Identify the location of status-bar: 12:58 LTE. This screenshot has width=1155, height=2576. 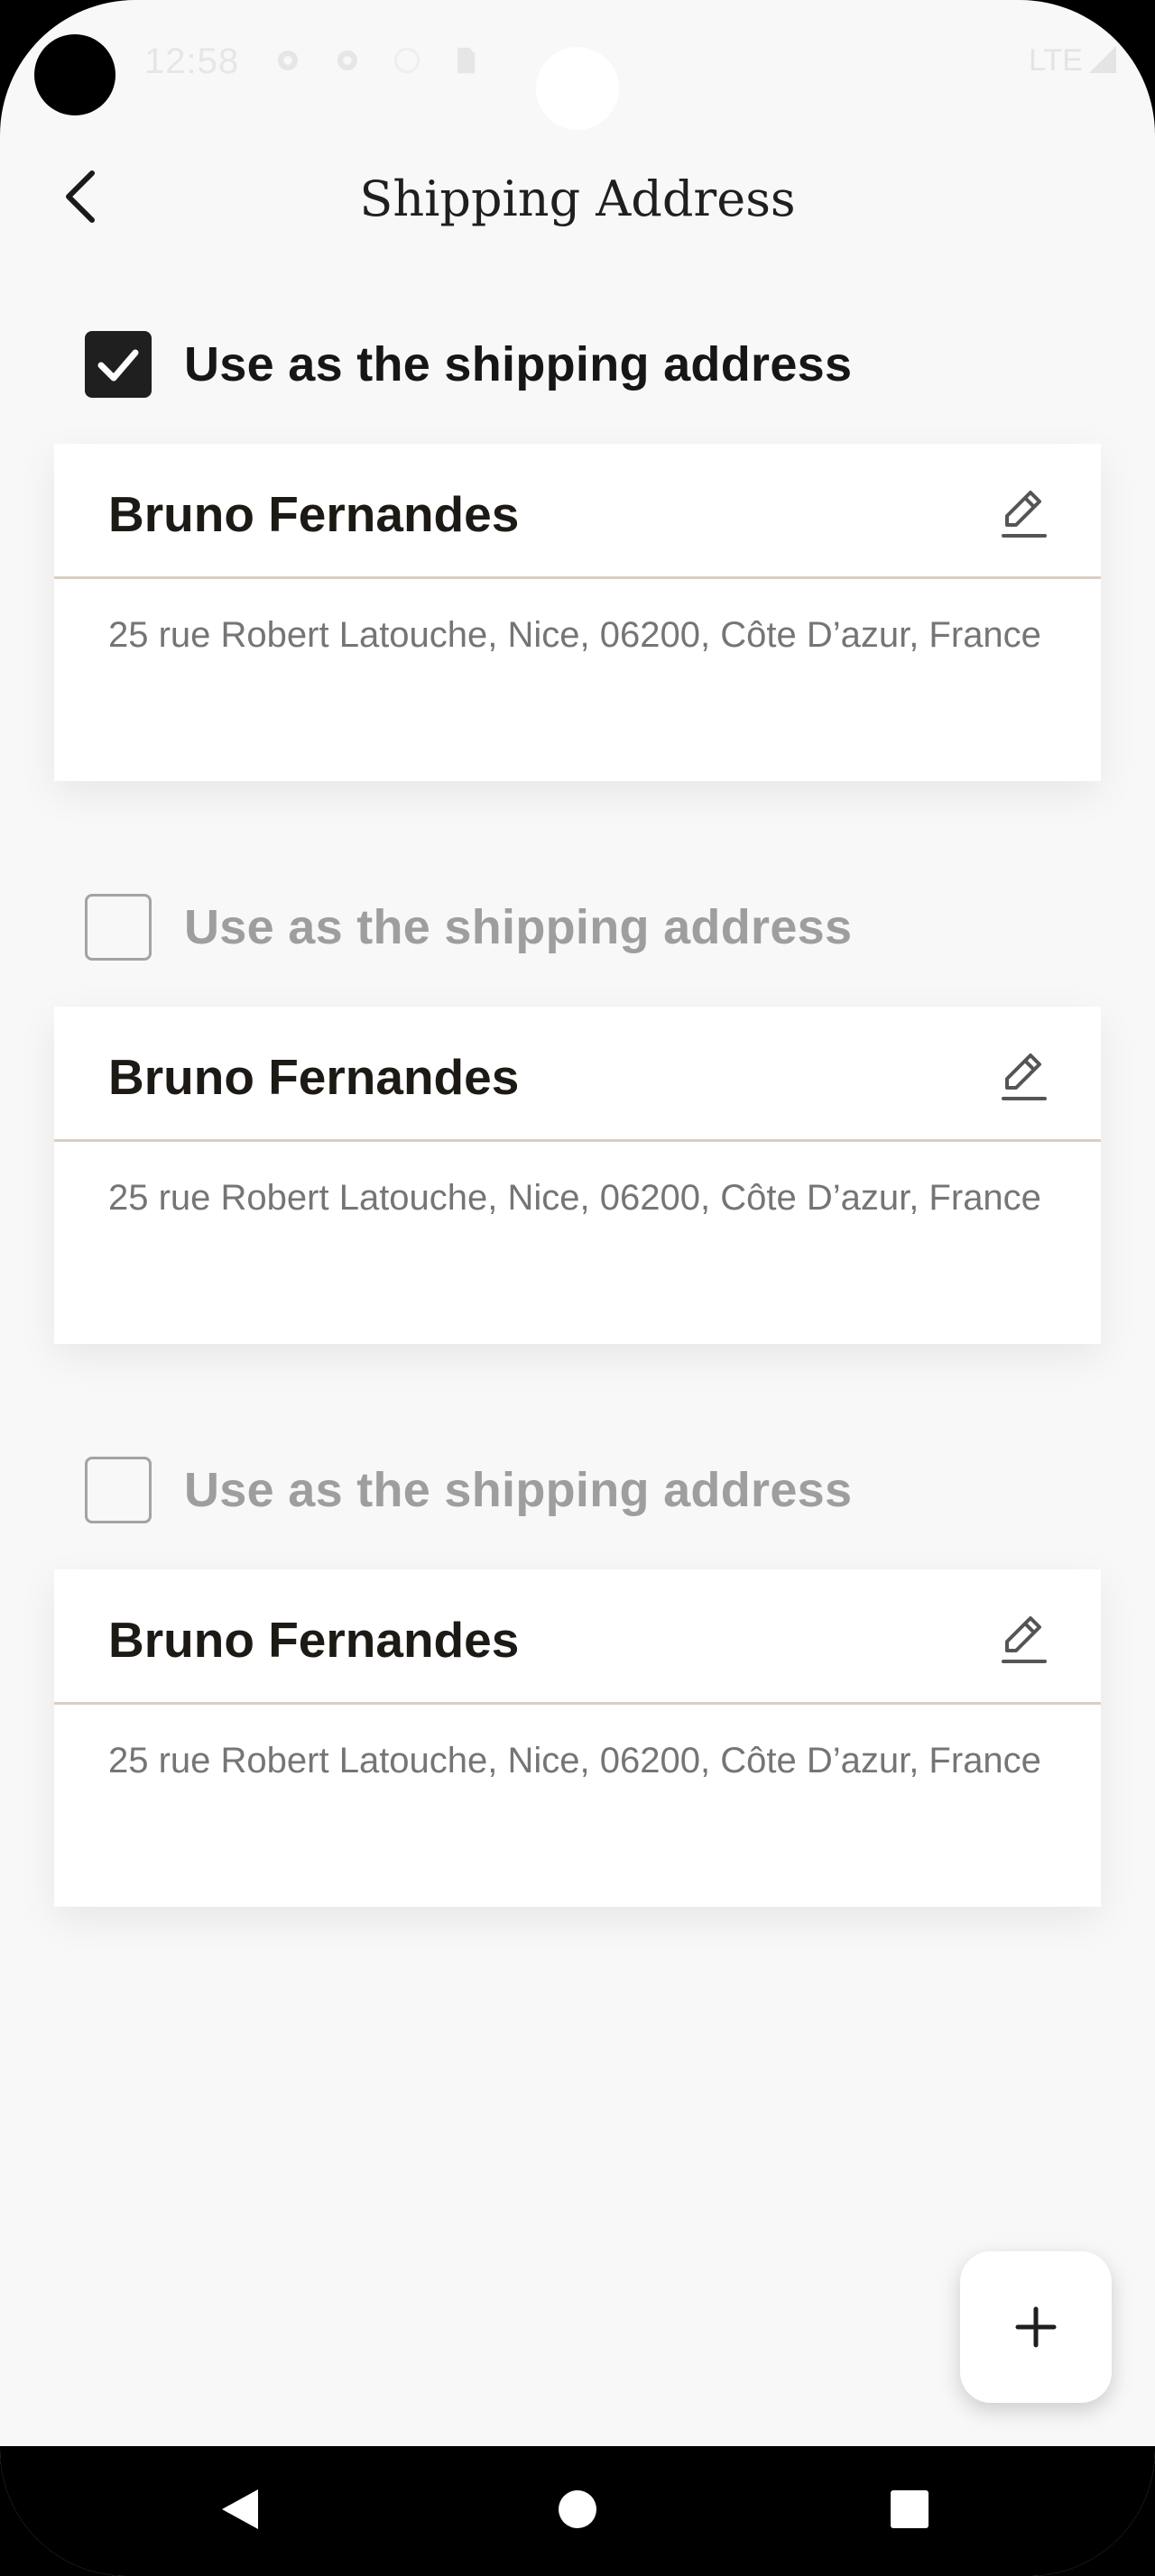
(577, 65).